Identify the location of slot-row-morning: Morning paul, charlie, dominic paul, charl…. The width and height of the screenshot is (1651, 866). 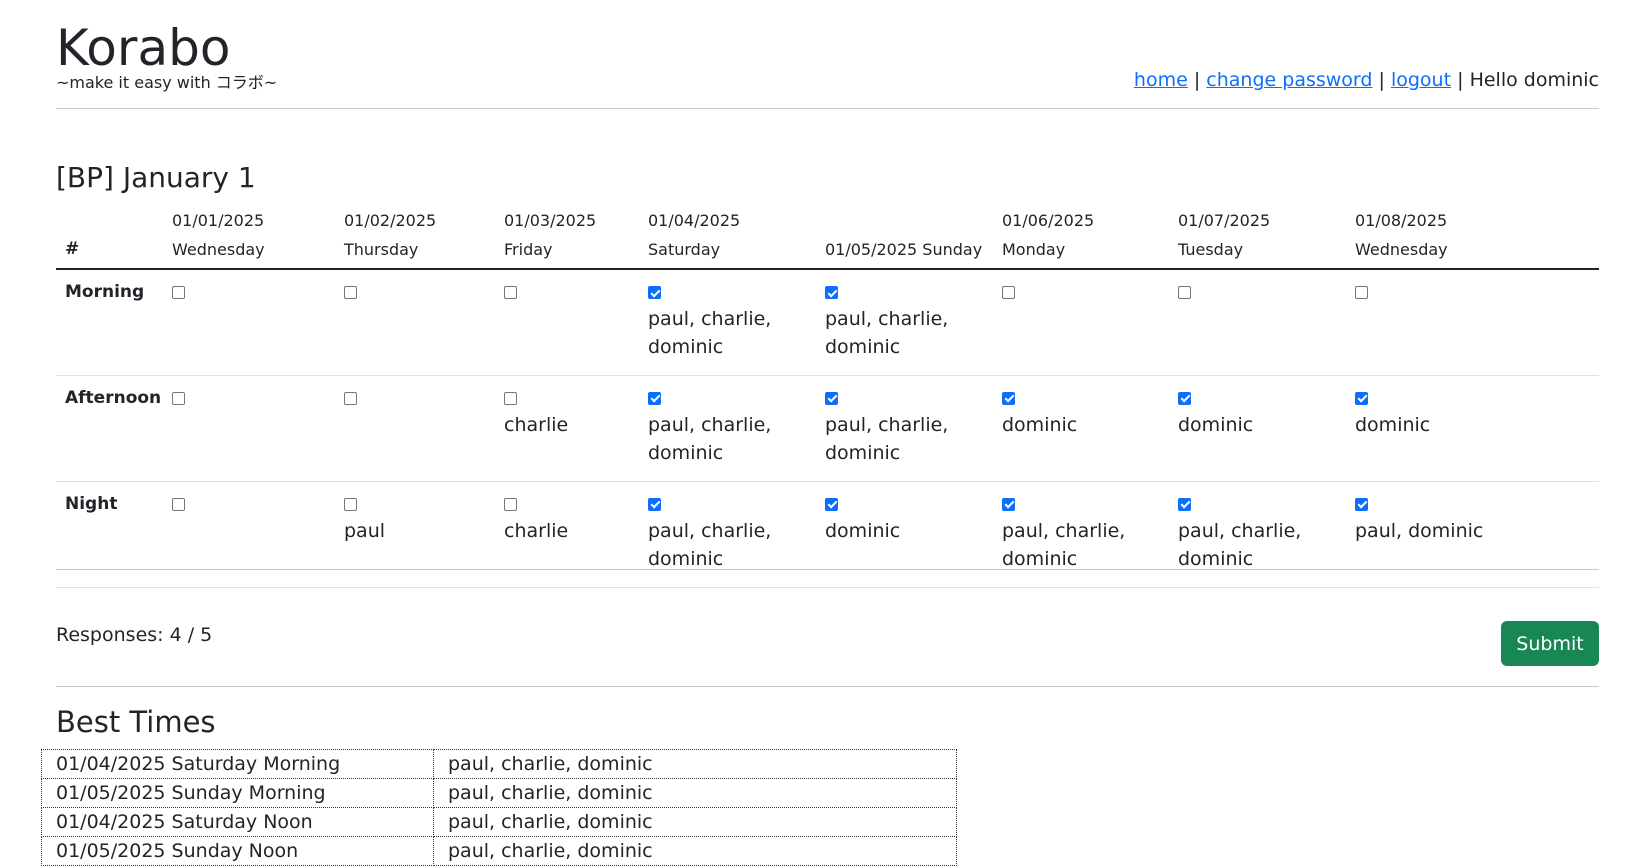
(827, 322).